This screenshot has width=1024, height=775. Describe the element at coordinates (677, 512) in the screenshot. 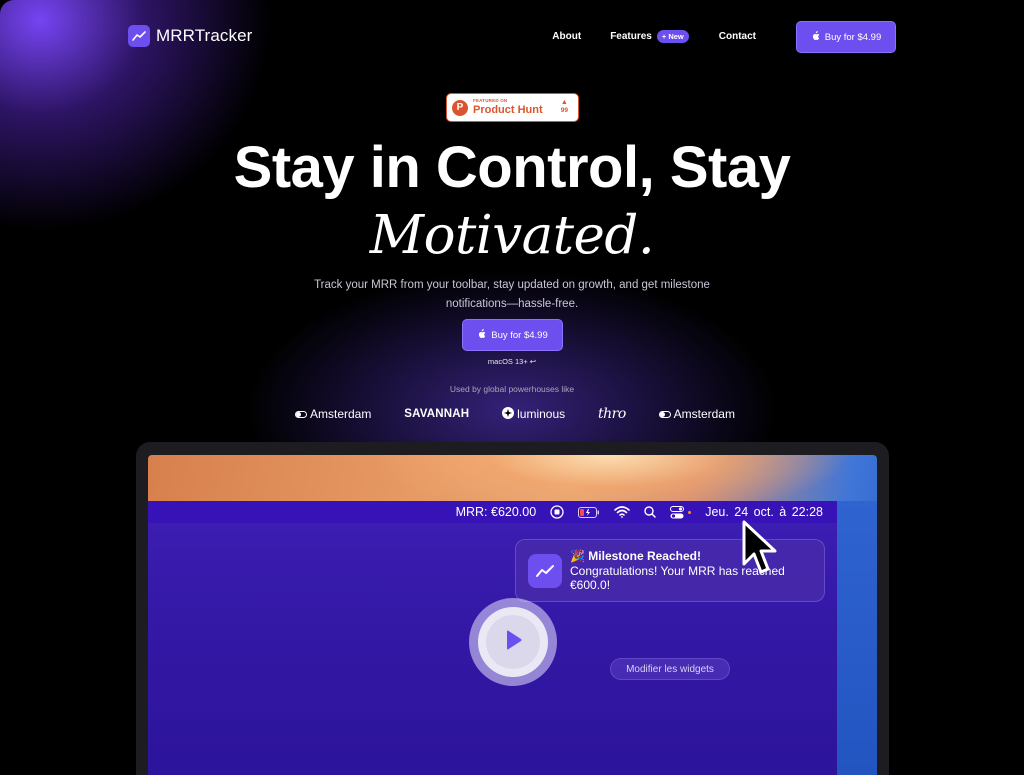

I see `control-center-icon` at that location.